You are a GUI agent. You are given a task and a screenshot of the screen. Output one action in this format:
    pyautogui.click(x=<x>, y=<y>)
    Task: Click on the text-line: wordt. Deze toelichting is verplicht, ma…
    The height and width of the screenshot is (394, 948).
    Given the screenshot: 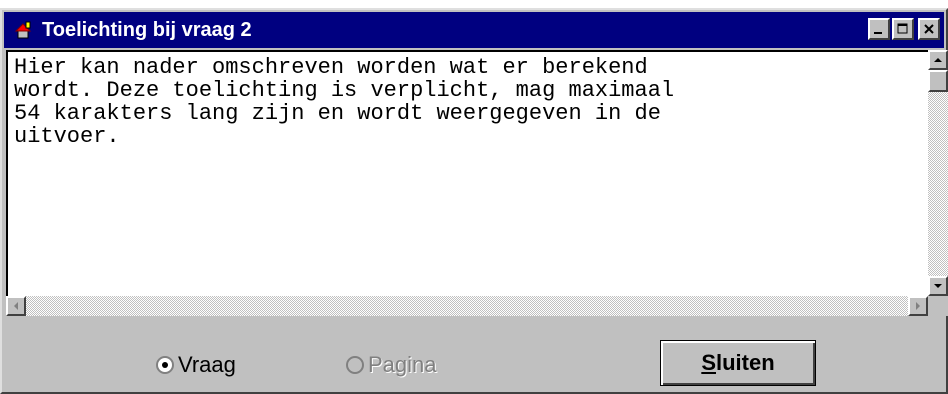 What is the action you would take?
    pyautogui.click(x=344, y=90)
    